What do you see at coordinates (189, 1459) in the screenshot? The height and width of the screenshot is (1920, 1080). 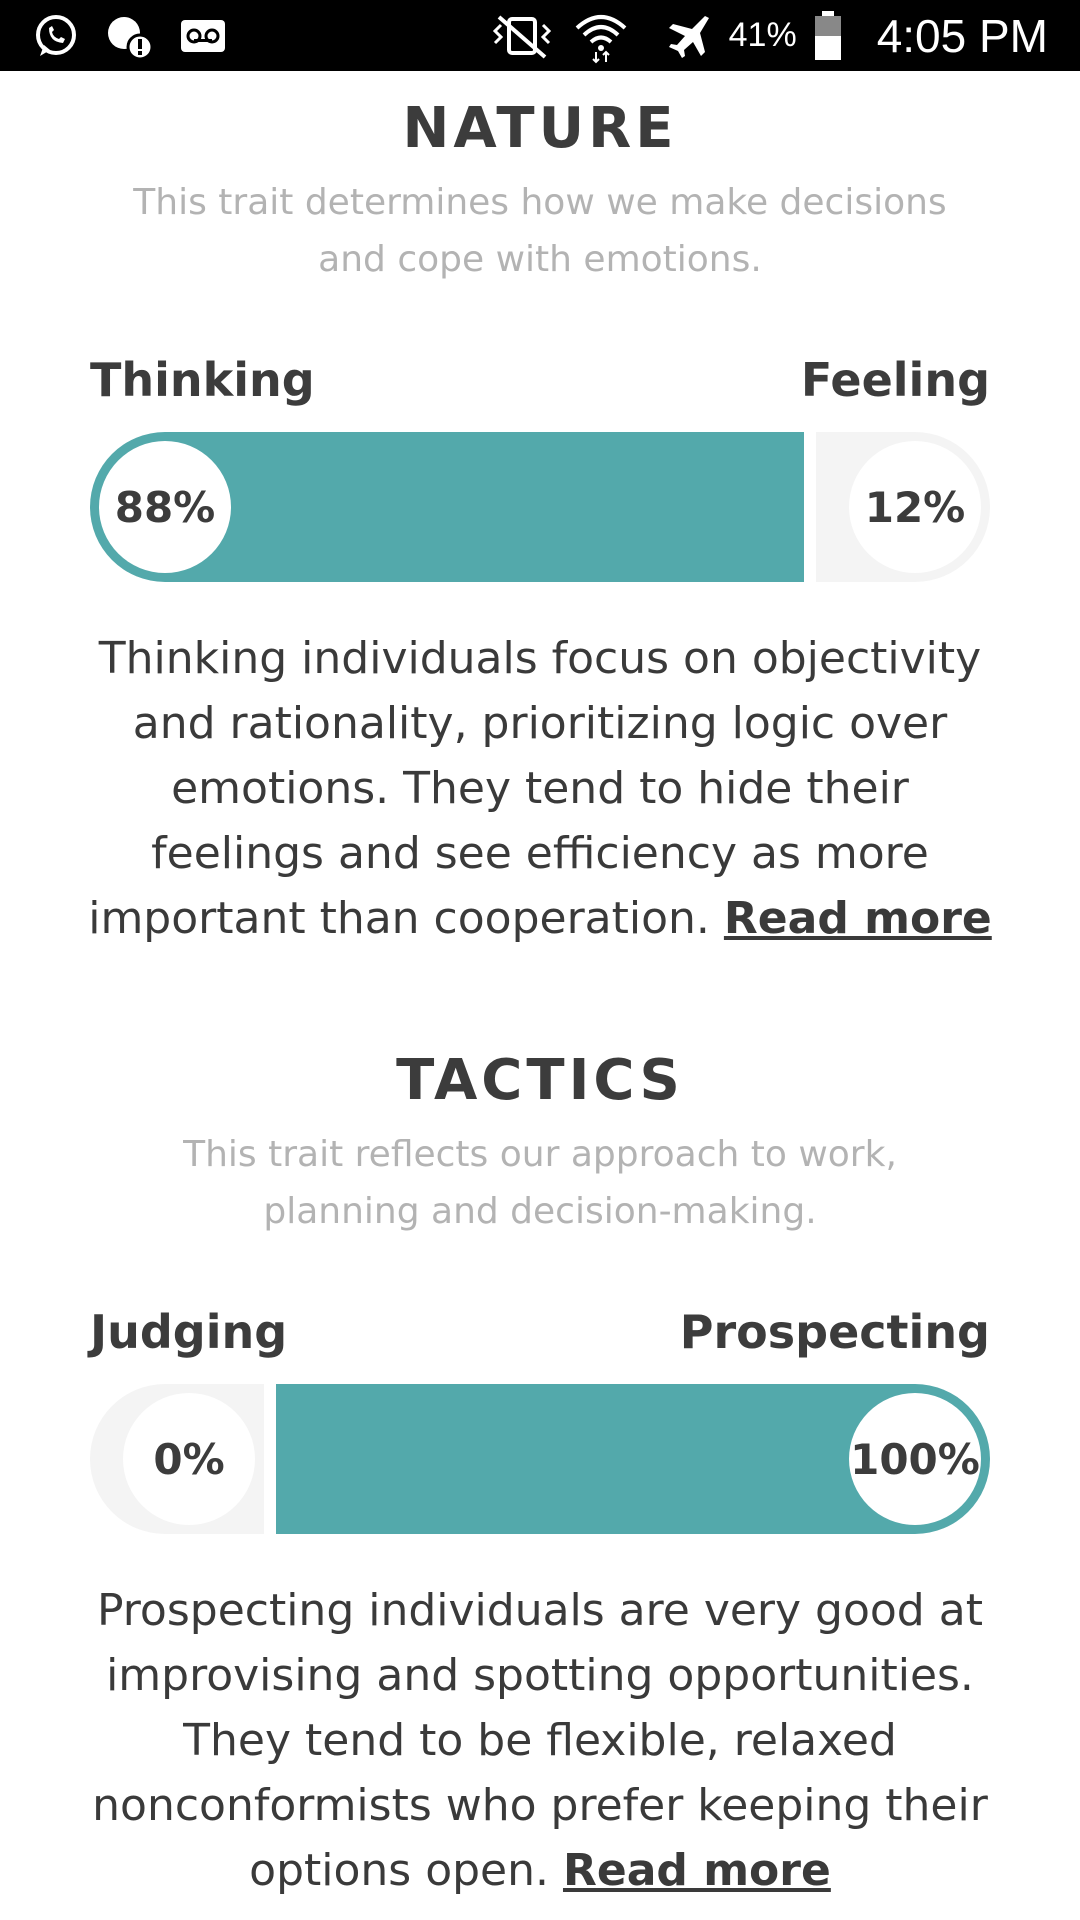 I see `percent-bubble-left: 0%` at bounding box center [189, 1459].